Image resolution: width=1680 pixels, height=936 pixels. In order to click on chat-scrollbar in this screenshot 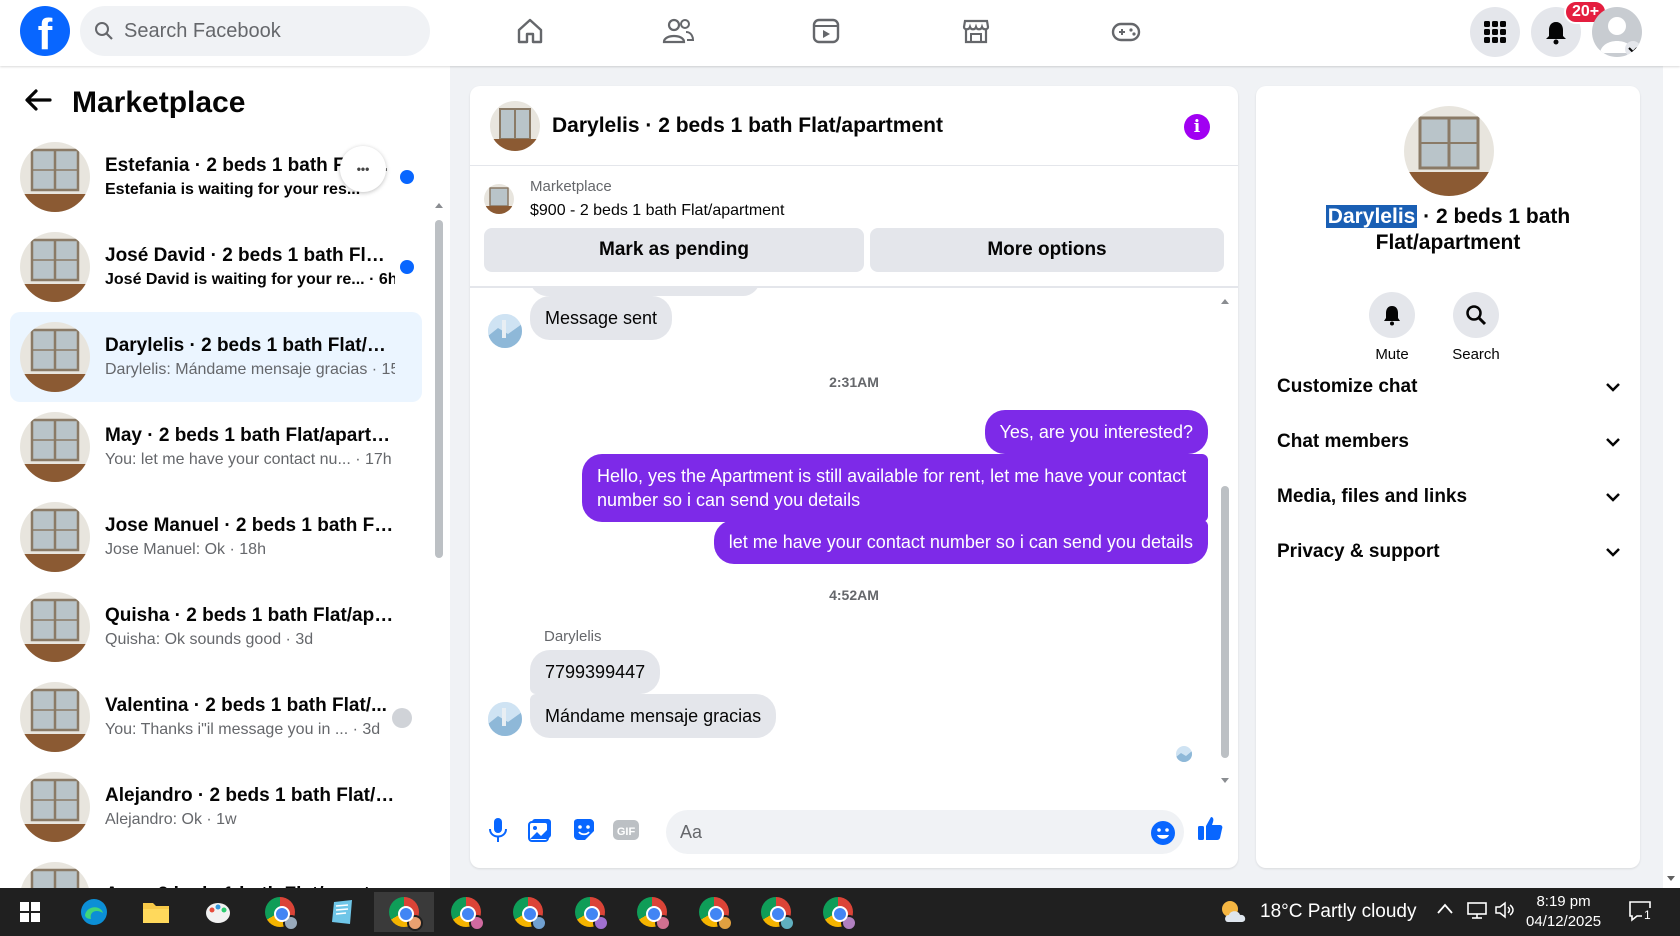, I will do `click(1225, 551)`.